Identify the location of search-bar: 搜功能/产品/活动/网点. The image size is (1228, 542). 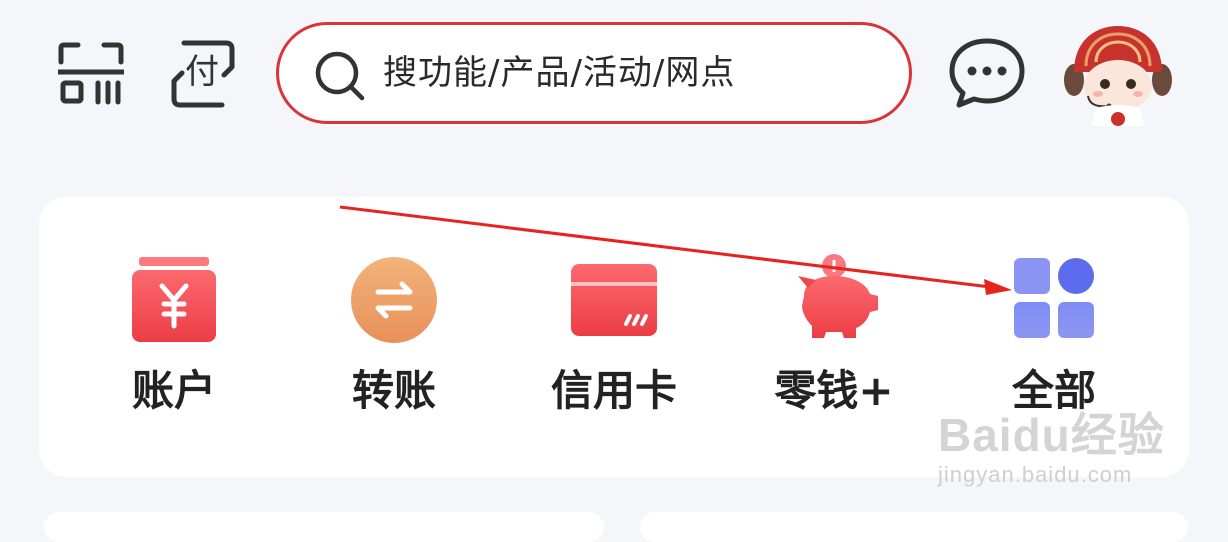
(594, 73).